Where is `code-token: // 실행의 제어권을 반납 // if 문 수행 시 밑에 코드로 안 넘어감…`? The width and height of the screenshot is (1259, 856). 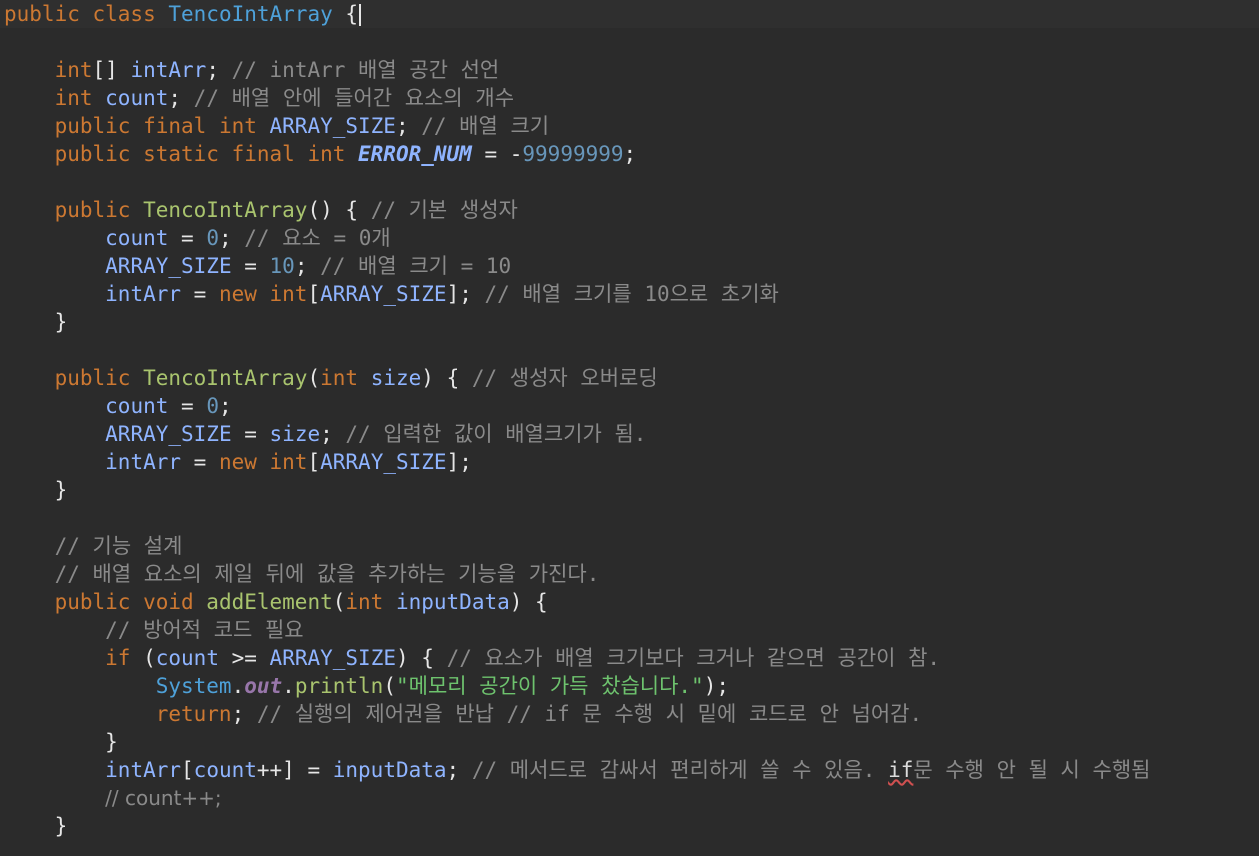 code-token: // 실행의 제어권을 반납 // if 문 수행 시 밑에 코드로 안 넘어감… is located at coordinates (589, 714).